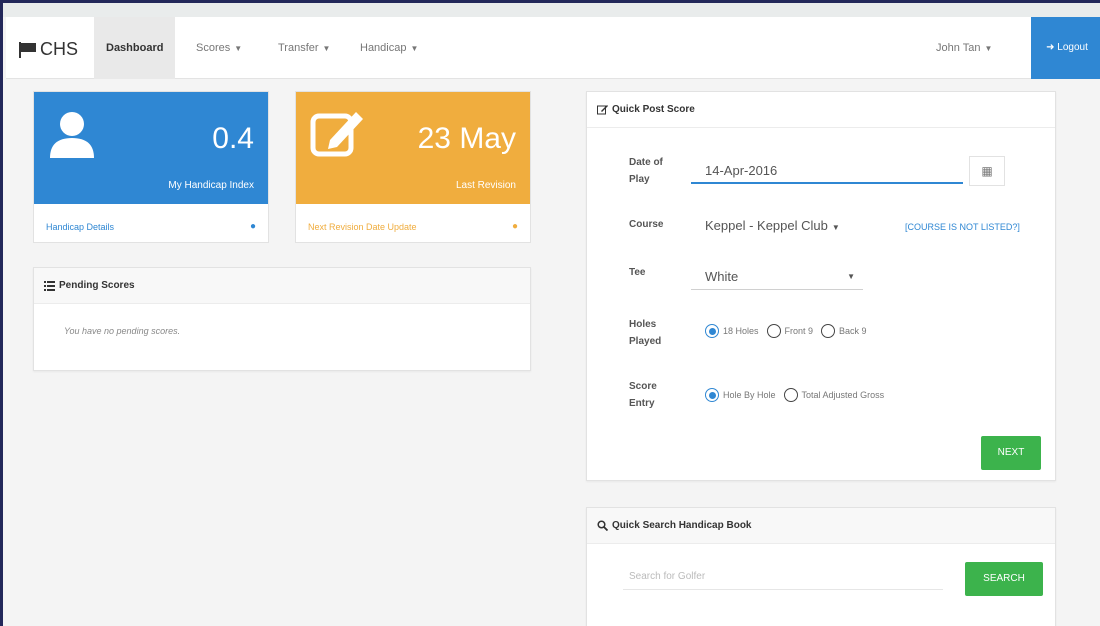 This screenshot has height=626, width=1100. Describe the element at coordinates (790, 395) in the screenshot. I see `total-adjusted-gross-radio` at that location.